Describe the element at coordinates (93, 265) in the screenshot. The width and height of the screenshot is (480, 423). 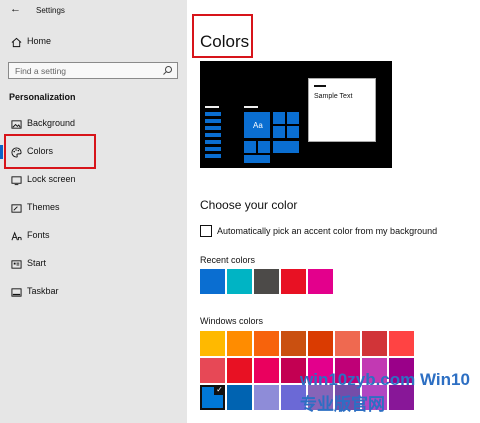
I see `nav-start: Start` at that location.